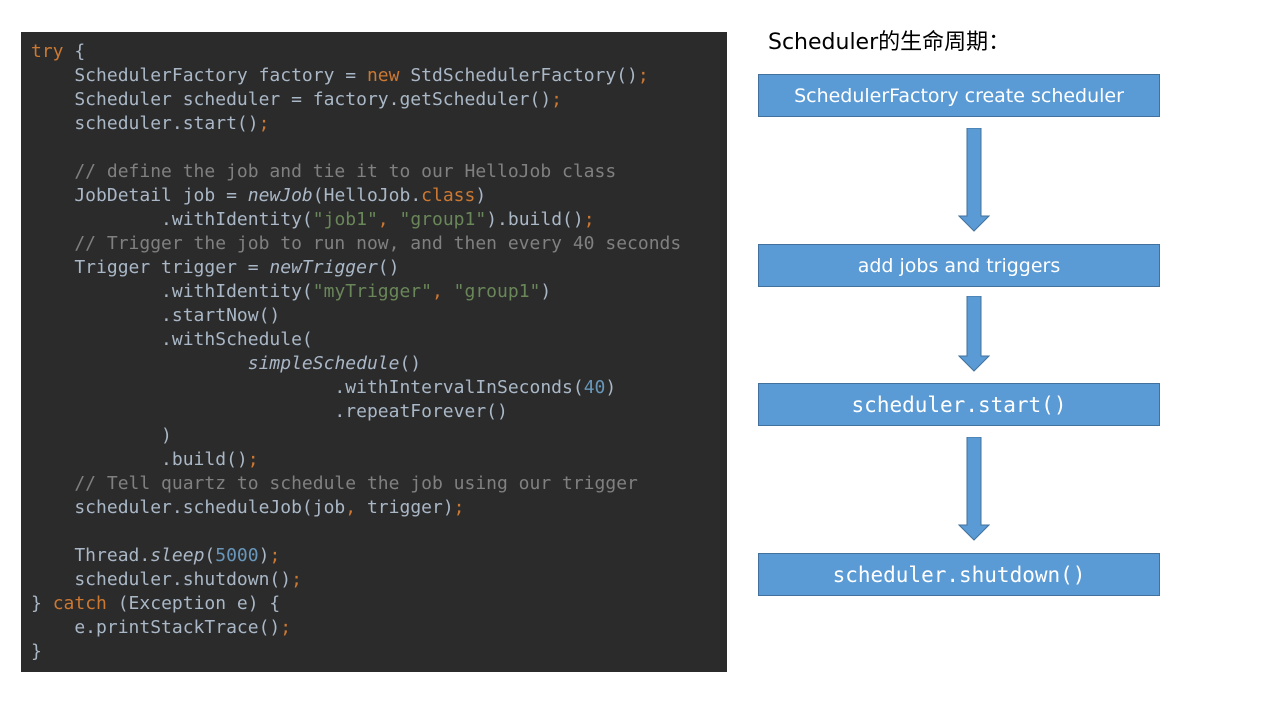  Describe the element at coordinates (379, 316) in the screenshot. I see `code-line: .startNow()` at that location.